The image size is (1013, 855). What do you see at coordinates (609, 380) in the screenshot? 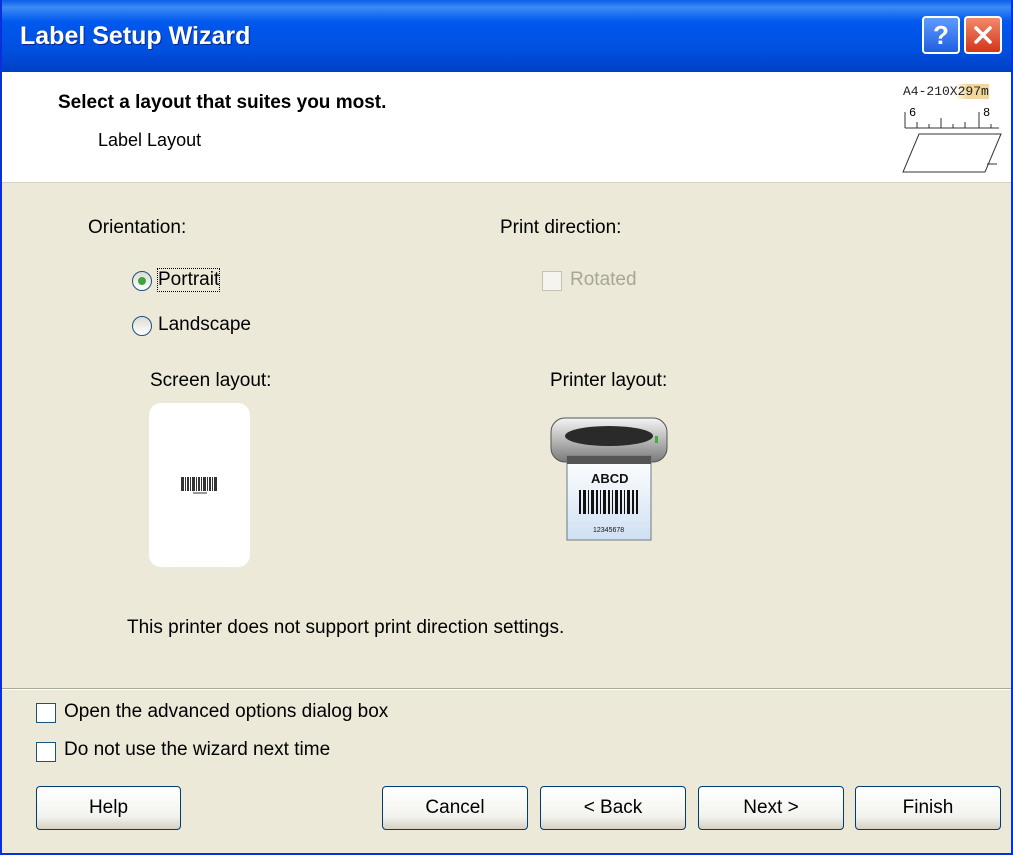
I see `printer-layout-label: Printer layout:` at bounding box center [609, 380].